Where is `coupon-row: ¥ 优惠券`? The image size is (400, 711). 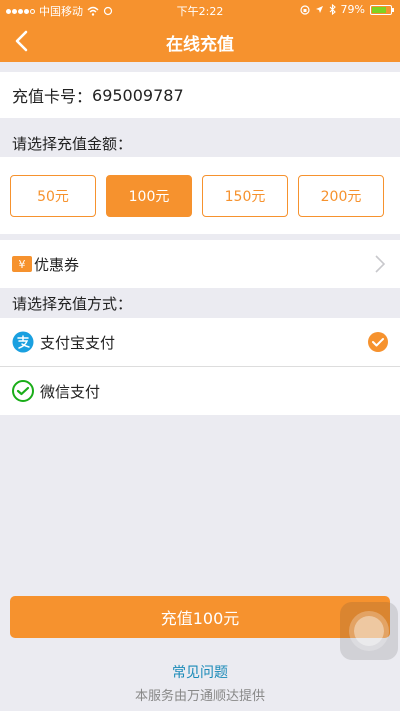 coupon-row: ¥ 优惠券 is located at coordinates (200, 264).